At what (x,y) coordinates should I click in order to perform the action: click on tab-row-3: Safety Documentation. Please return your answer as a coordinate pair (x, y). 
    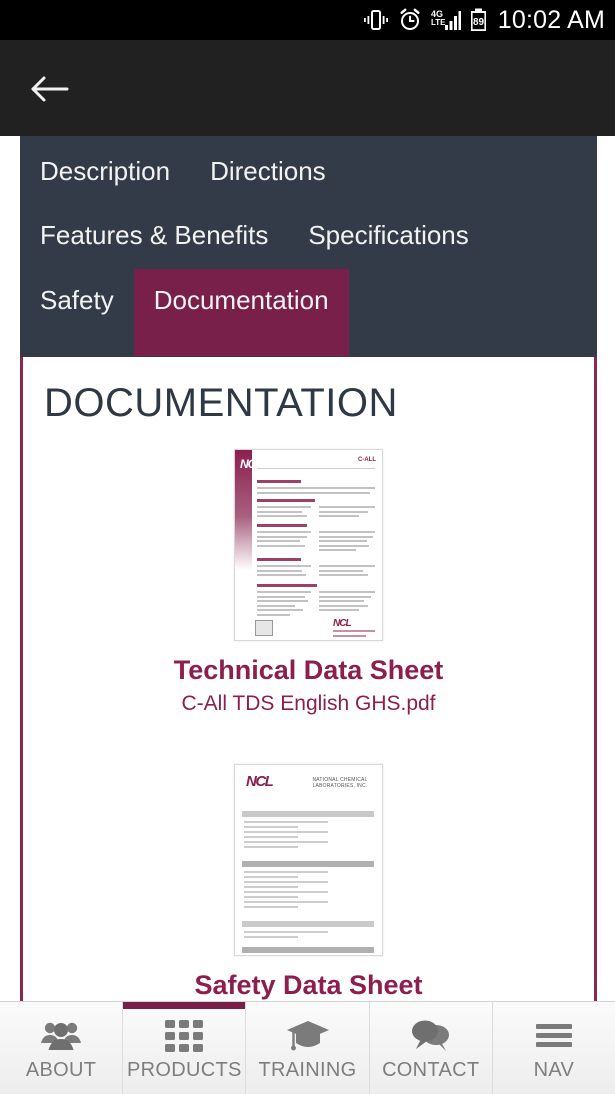
    Looking at the image, I should click on (308, 311).